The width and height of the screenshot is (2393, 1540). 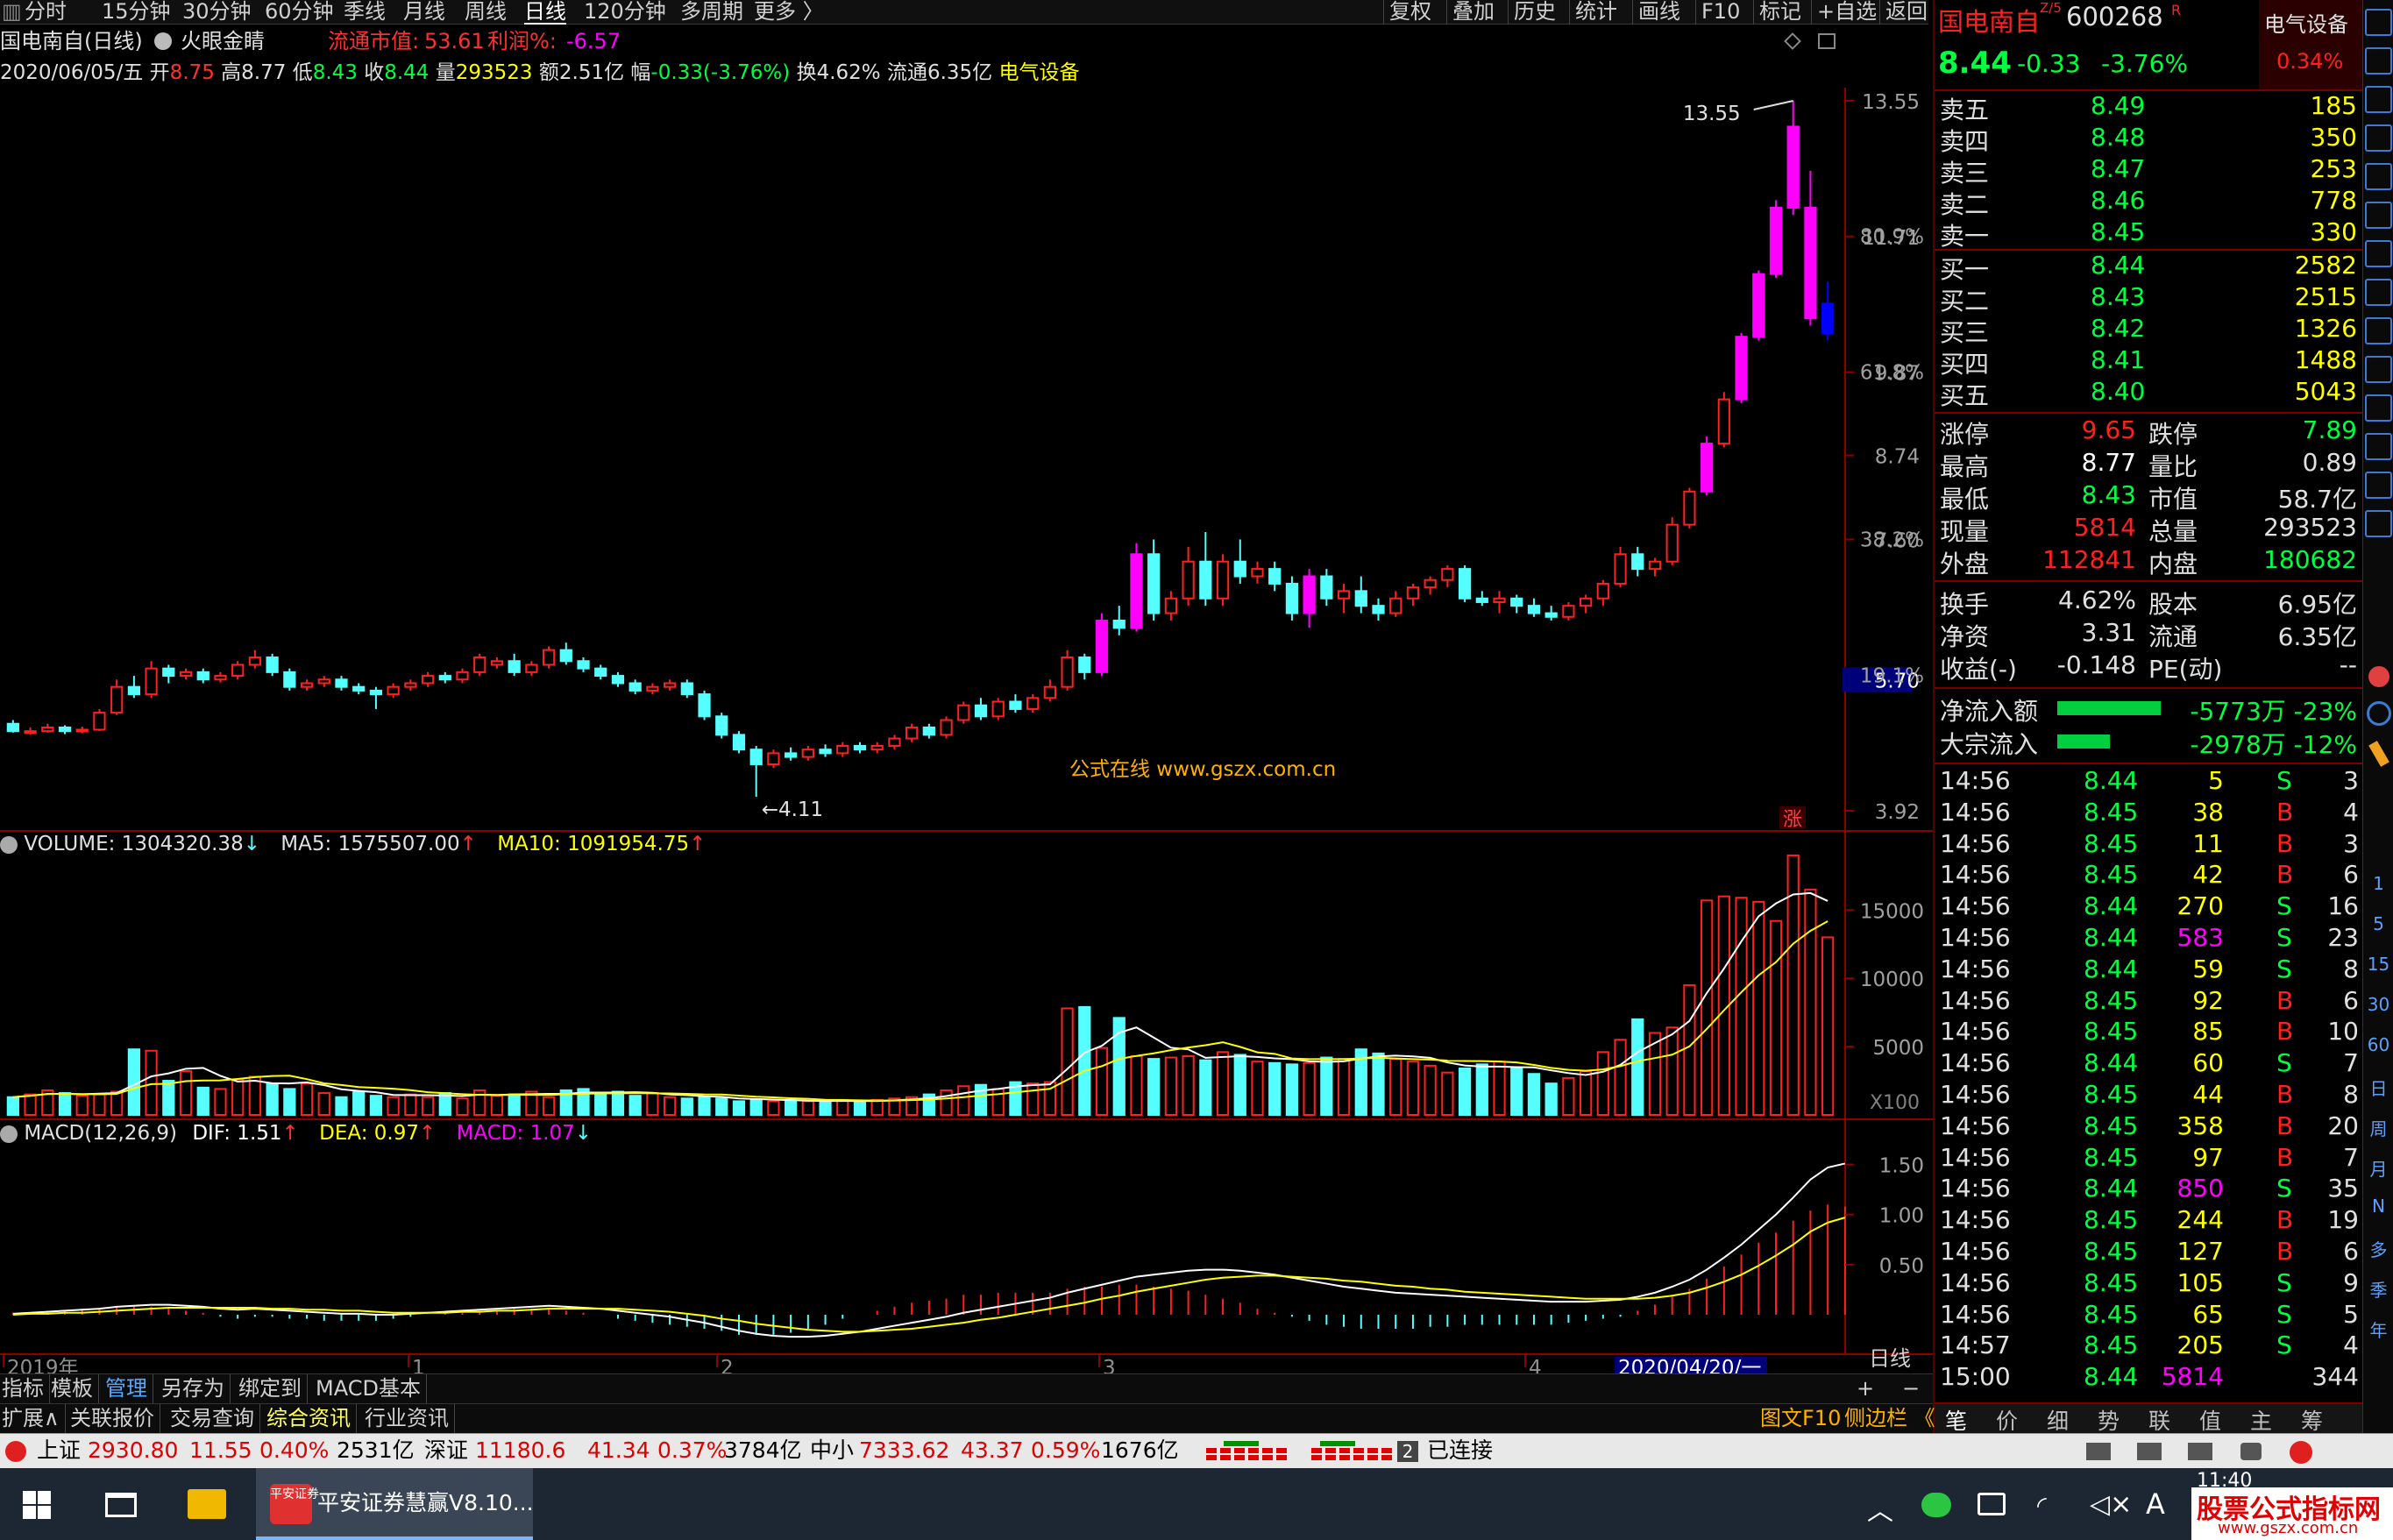 What do you see at coordinates (9, 1134) in the screenshot?
I see `macd-collapse-icon` at bounding box center [9, 1134].